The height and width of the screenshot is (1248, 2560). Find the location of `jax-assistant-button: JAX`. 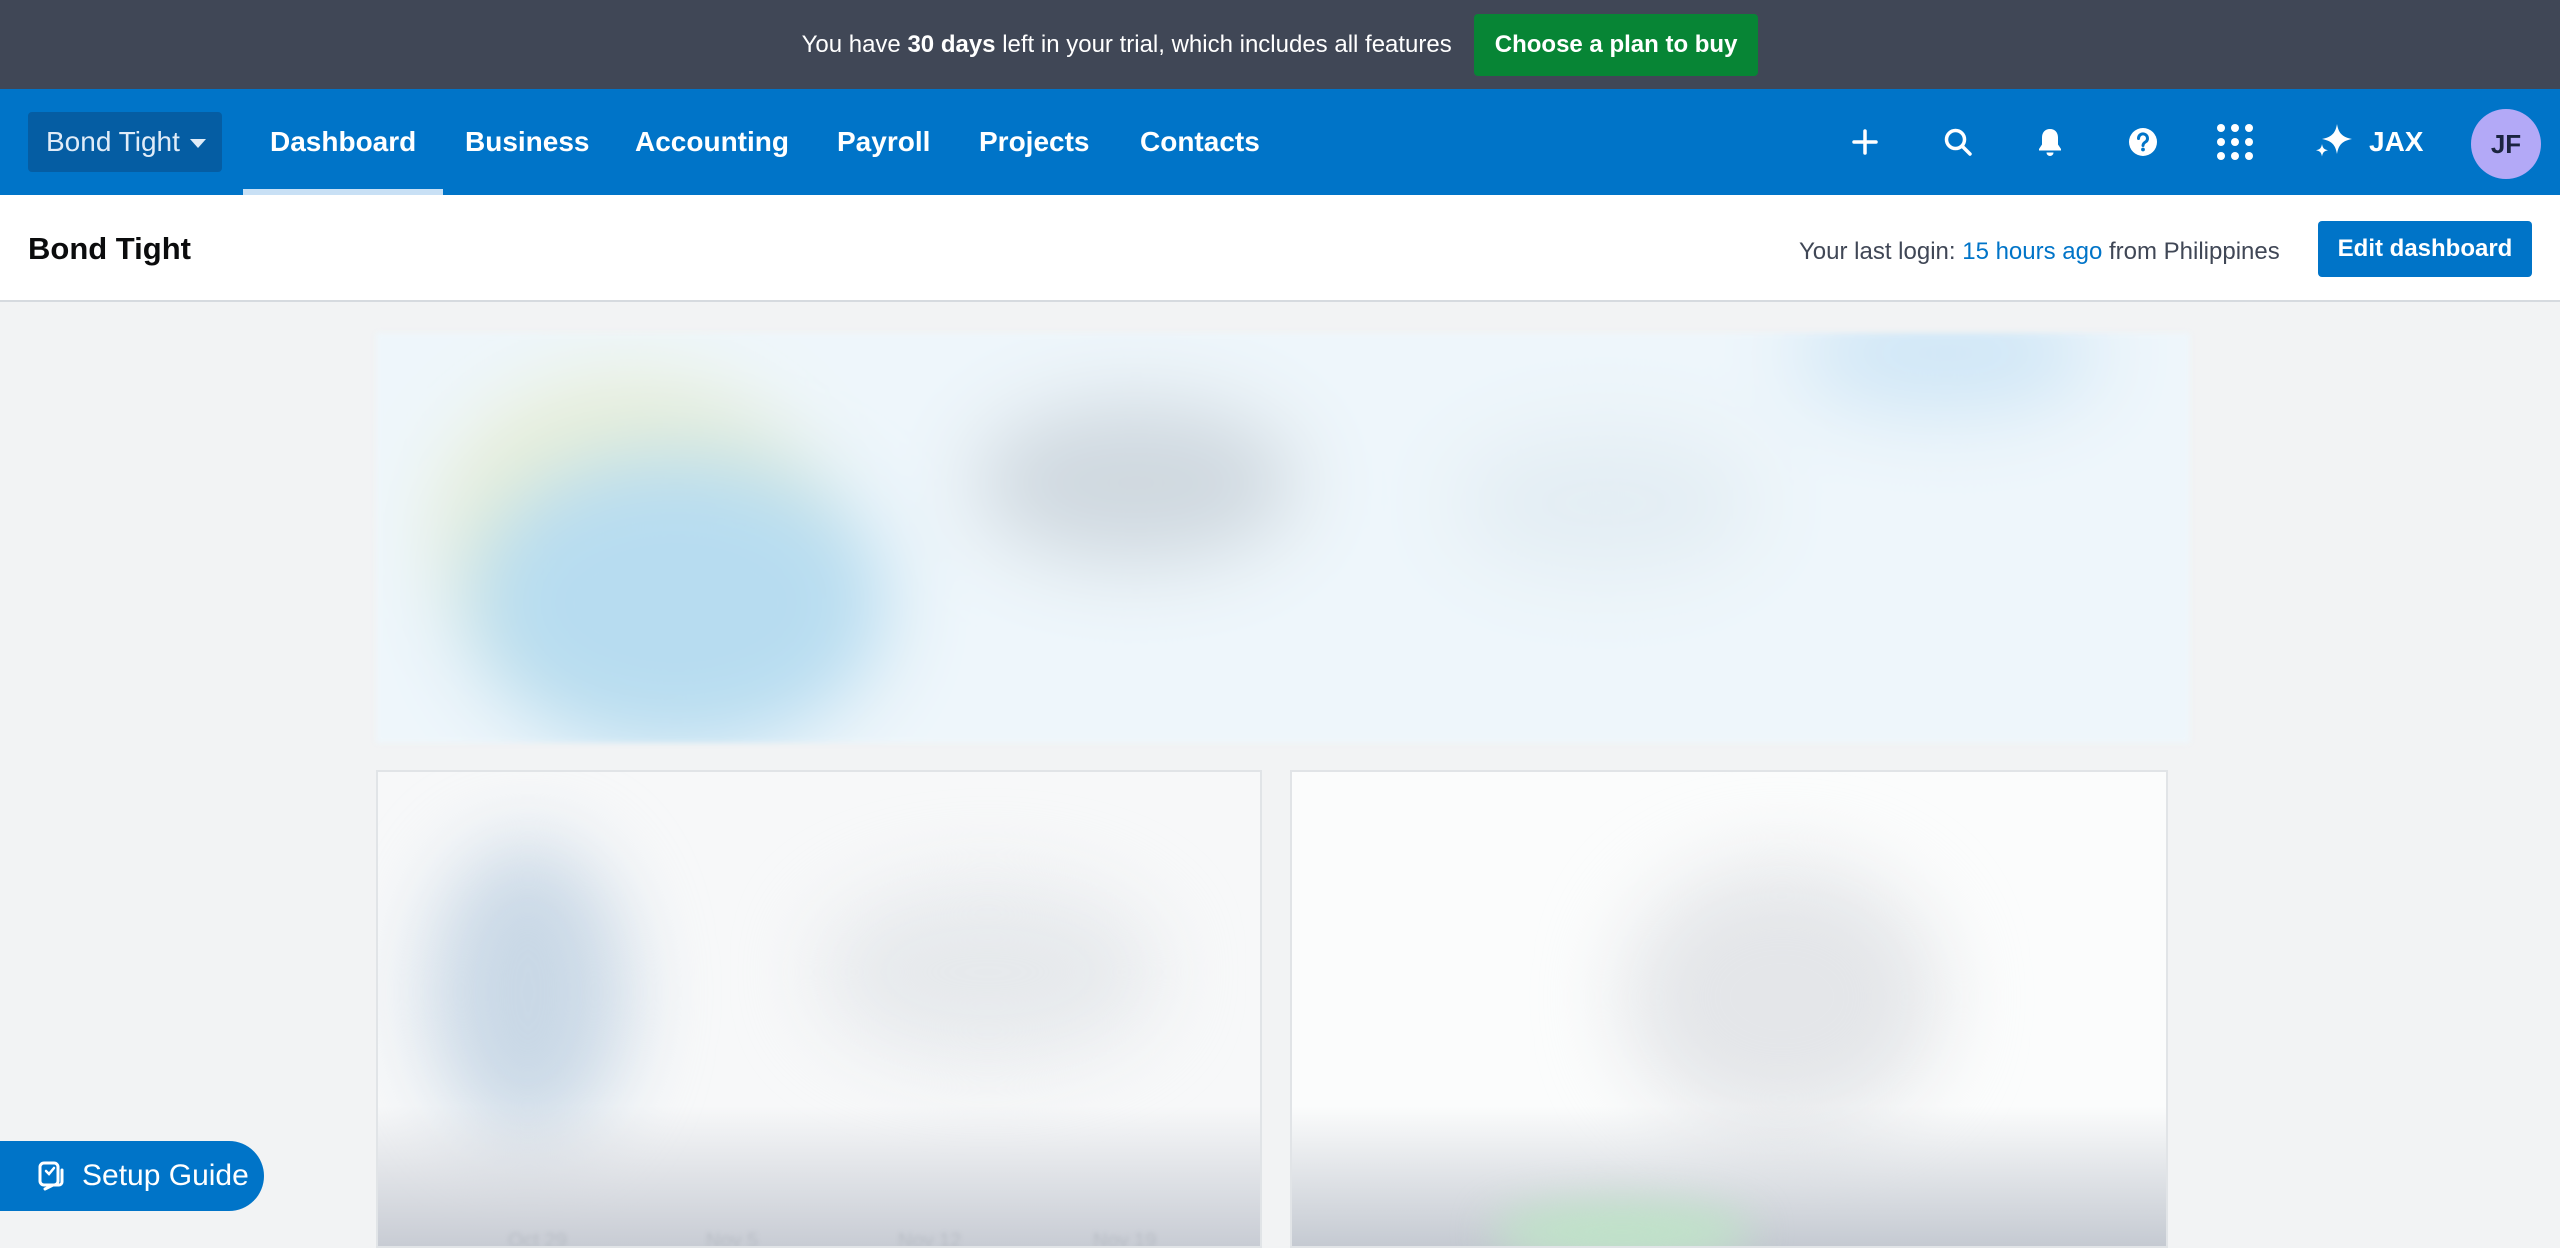

jax-assistant-button: JAX is located at coordinates (2368, 142).